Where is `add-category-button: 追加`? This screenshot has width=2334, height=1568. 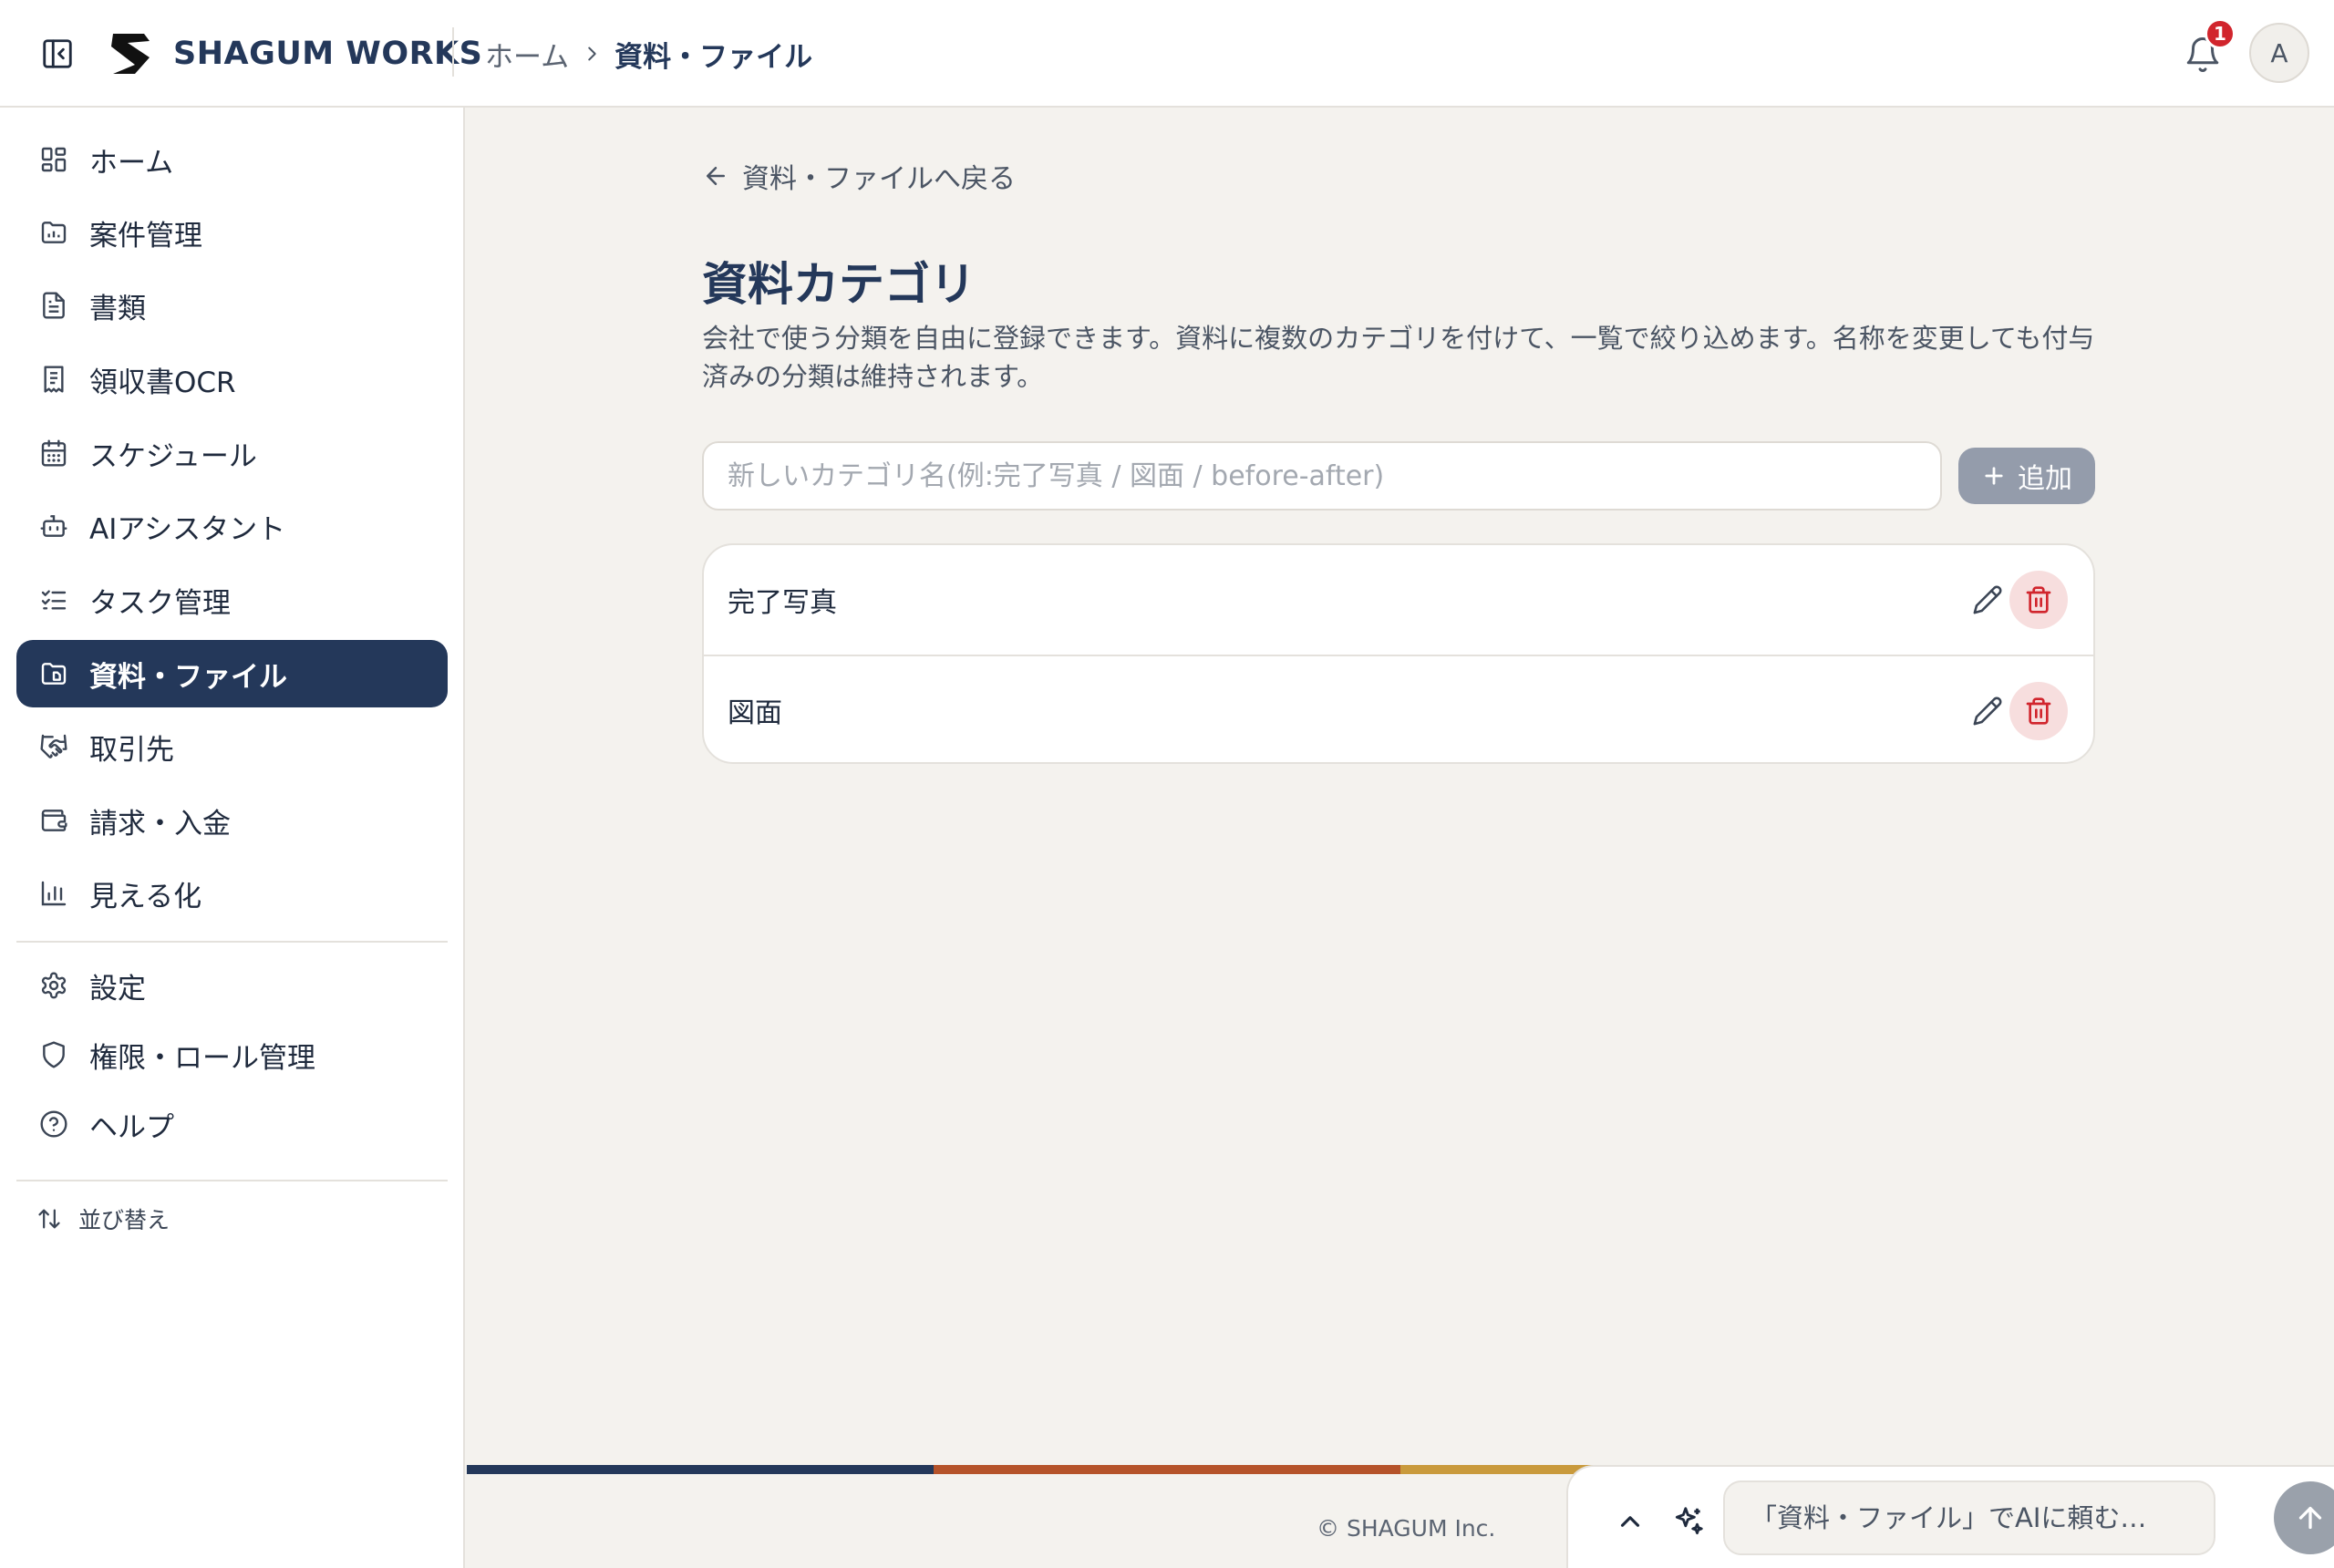
add-category-button: 追加 is located at coordinates (2026, 476).